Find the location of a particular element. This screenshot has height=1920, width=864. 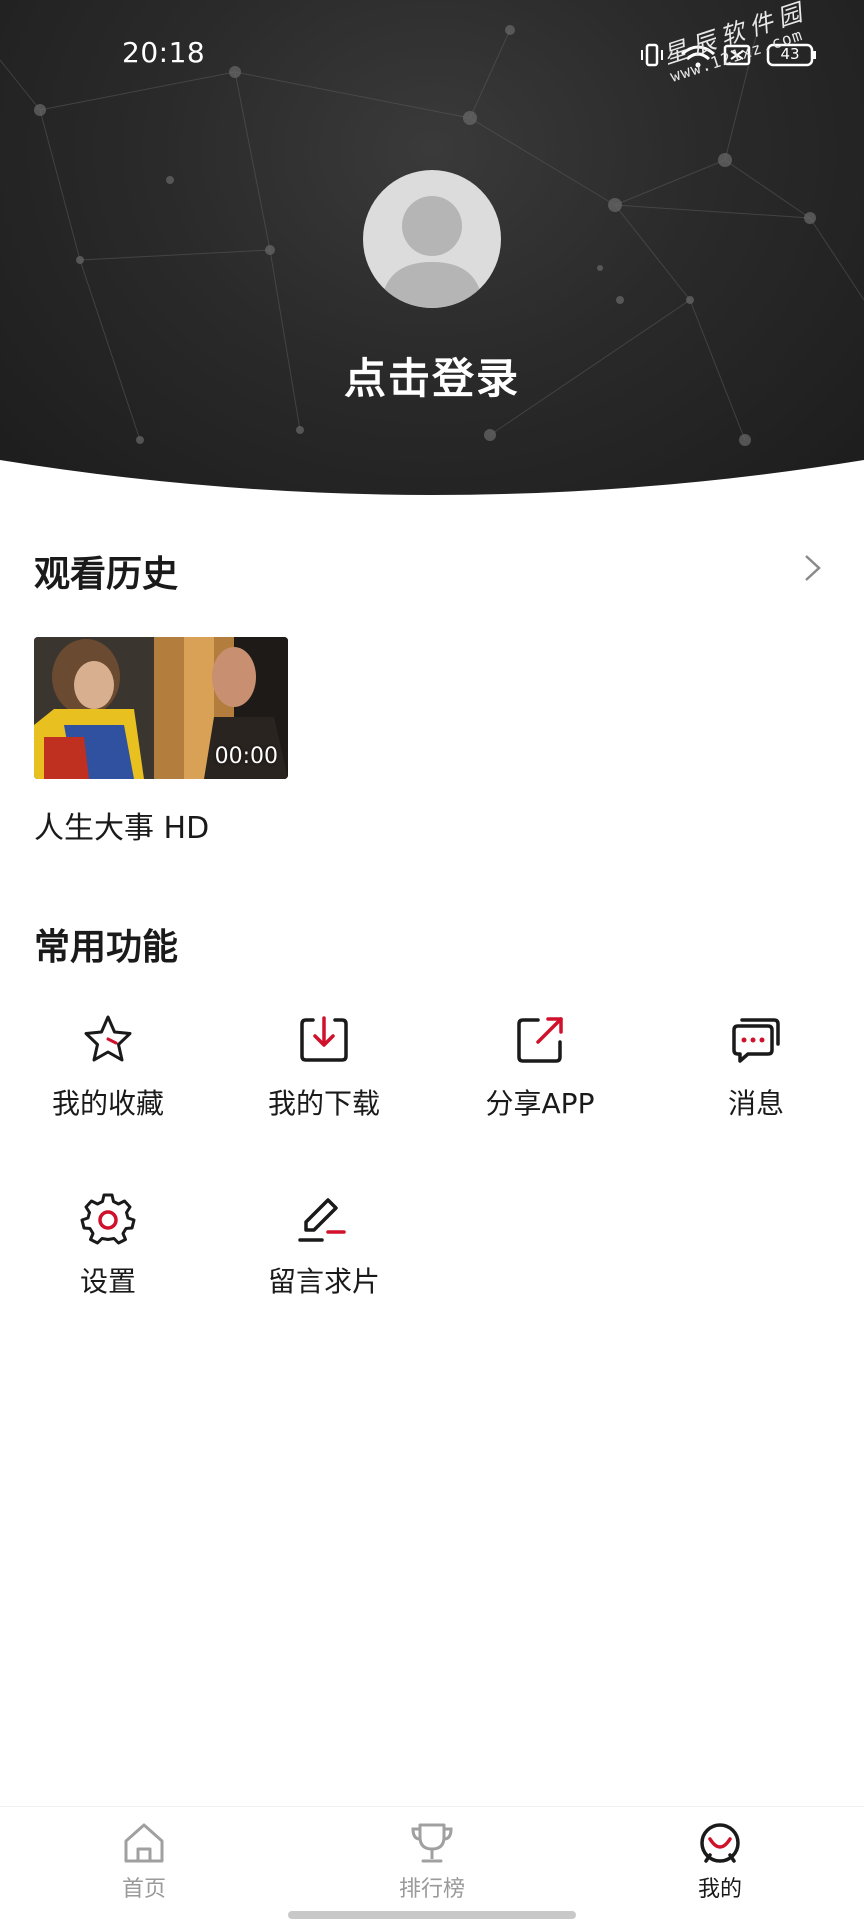

features-title: 常用功能 is located at coordinates (106, 947).